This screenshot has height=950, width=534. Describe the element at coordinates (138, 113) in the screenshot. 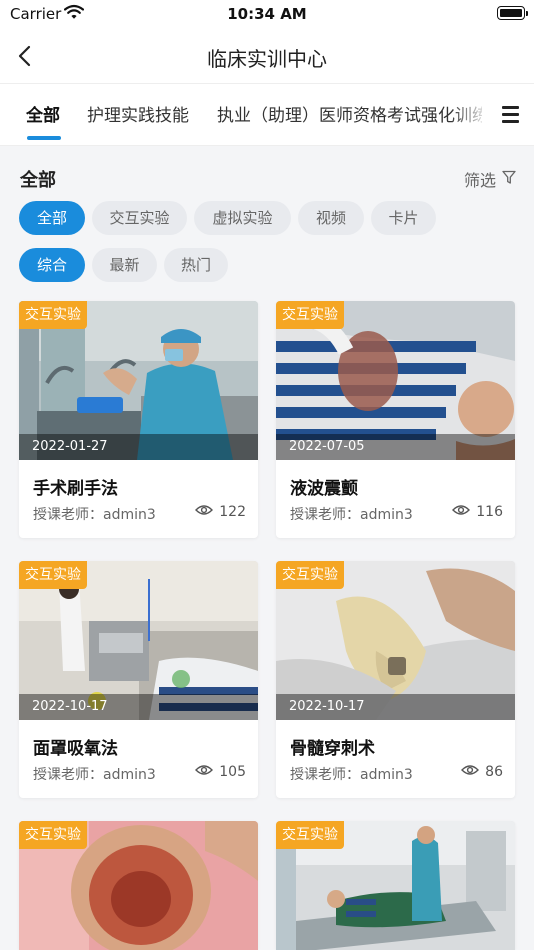

I see `tab-nursing-skills: 护理实践技能` at that location.